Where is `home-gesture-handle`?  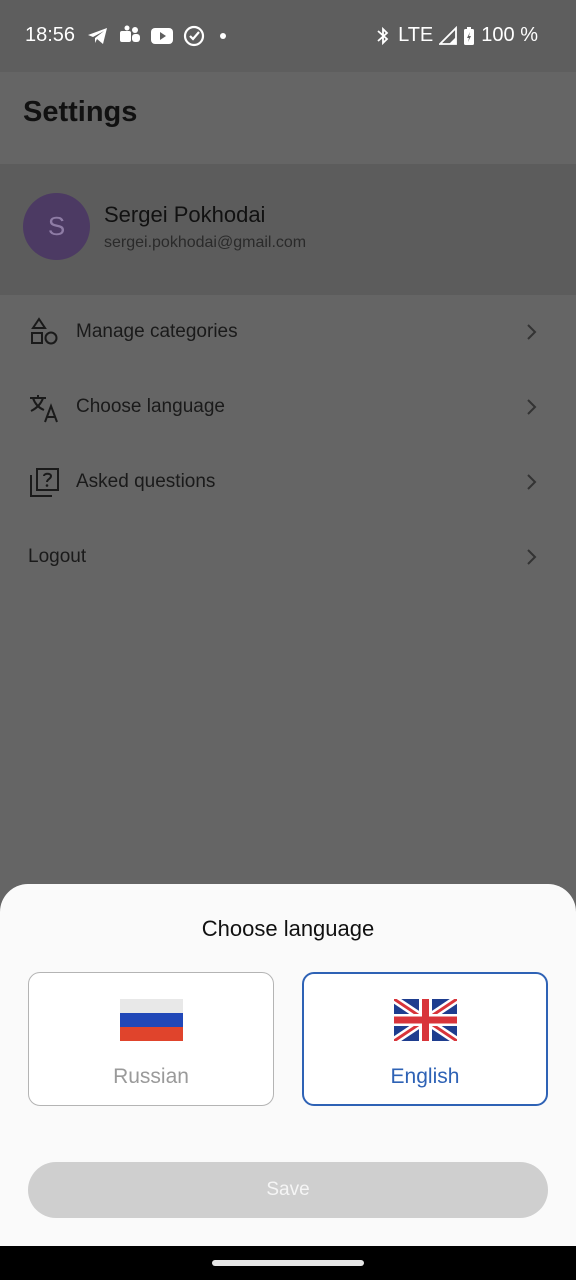
home-gesture-handle is located at coordinates (288, 1263).